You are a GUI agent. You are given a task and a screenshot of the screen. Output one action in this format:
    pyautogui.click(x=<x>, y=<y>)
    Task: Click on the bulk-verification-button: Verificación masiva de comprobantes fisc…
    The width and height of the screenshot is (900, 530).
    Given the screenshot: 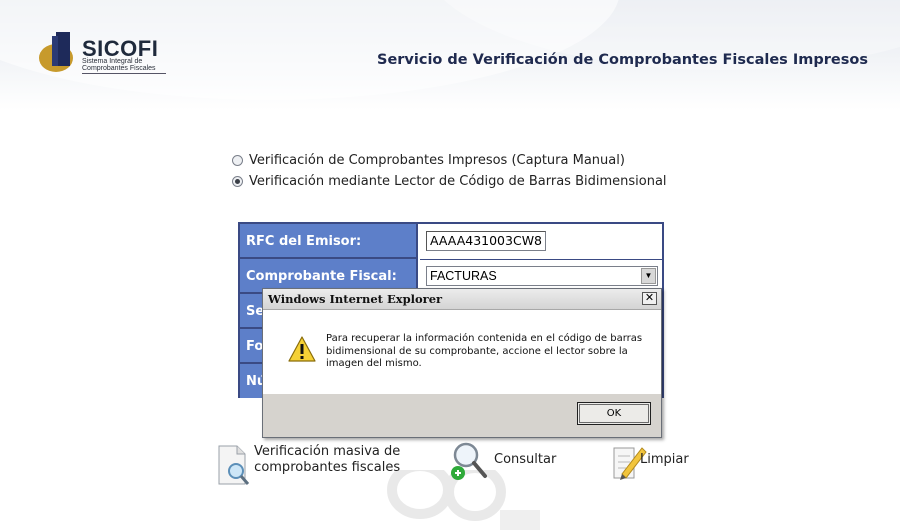 What is the action you would take?
    pyautogui.click(x=311, y=465)
    